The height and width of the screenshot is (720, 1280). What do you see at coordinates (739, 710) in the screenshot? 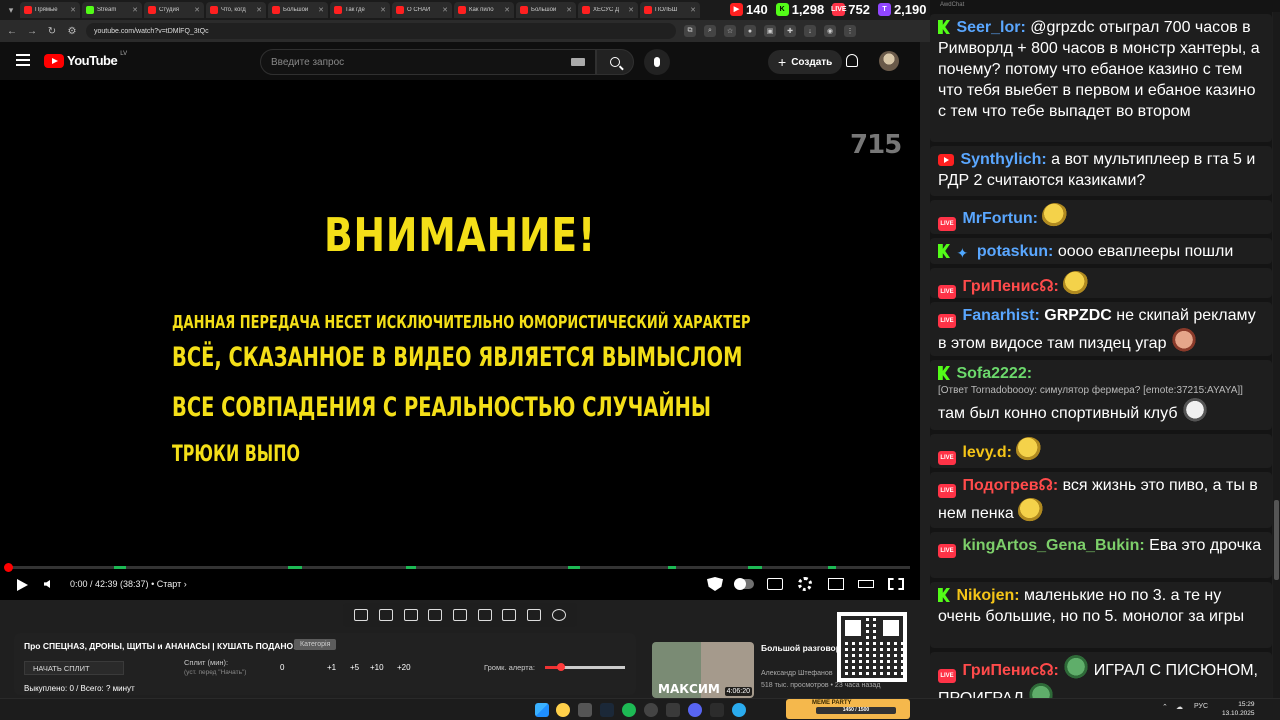
I see `telegram-icon` at bounding box center [739, 710].